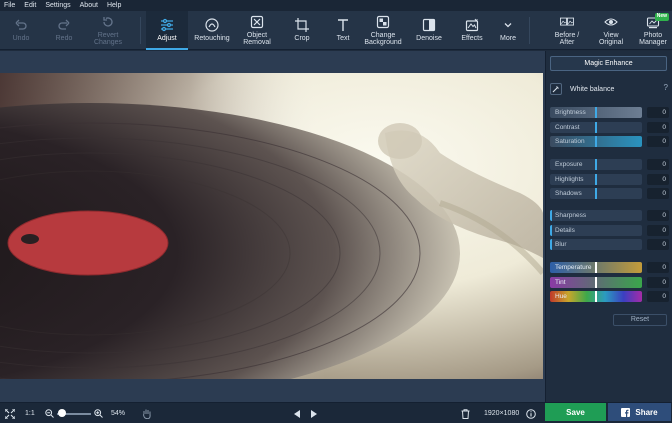 Image resolution: width=672 pixels, height=423 pixels. I want to click on share-button: Share, so click(639, 412).